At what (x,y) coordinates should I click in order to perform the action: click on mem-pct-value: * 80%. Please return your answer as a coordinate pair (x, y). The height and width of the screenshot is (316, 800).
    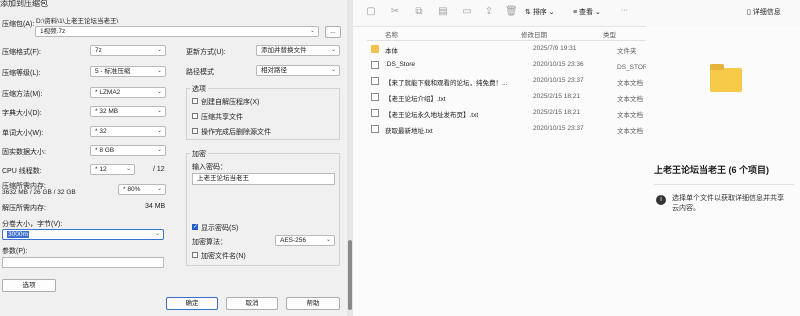
    Looking at the image, I should click on (132, 189).